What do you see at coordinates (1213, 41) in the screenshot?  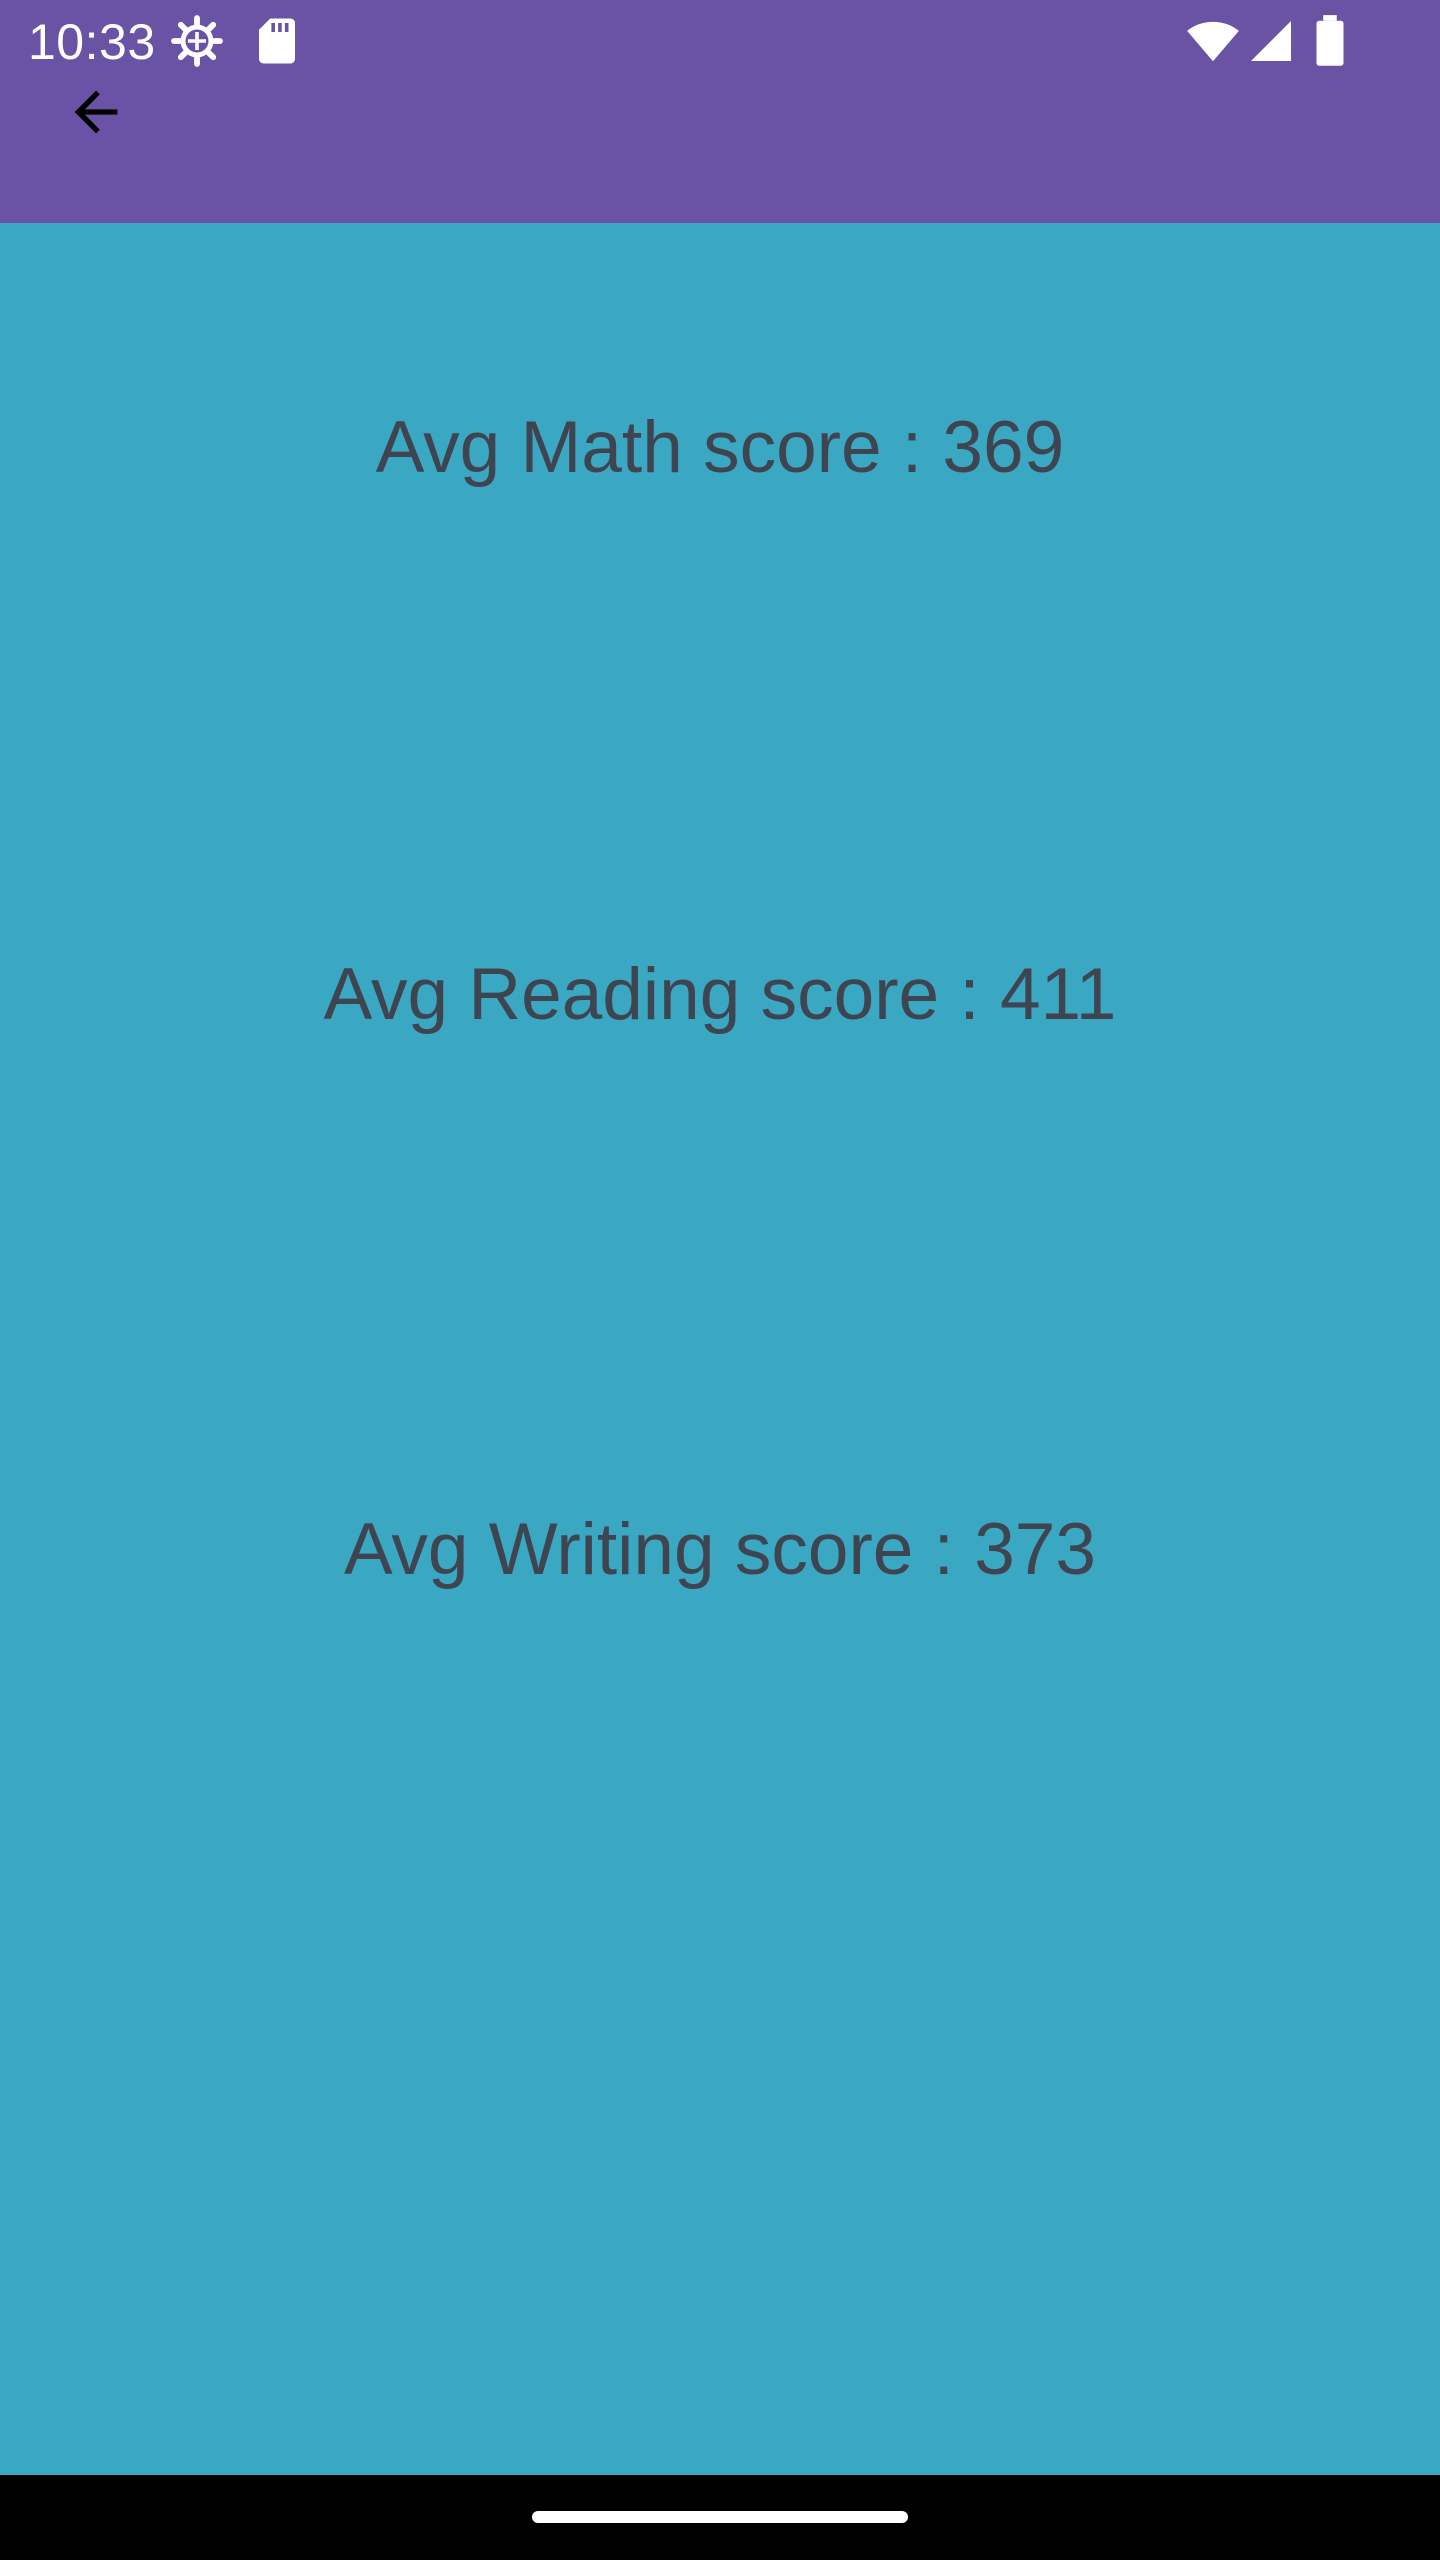 I see `wifi-icon` at bounding box center [1213, 41].